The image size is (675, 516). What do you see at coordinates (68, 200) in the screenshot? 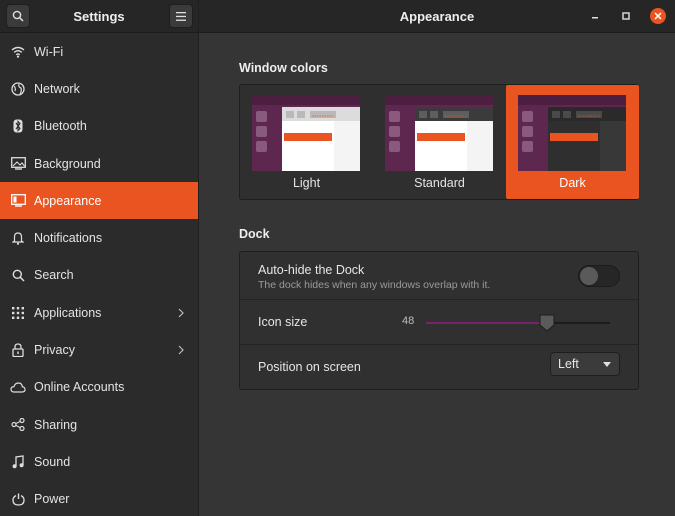
I see `sidebar-item-label: Appearance` at bounding box center [68, 200].